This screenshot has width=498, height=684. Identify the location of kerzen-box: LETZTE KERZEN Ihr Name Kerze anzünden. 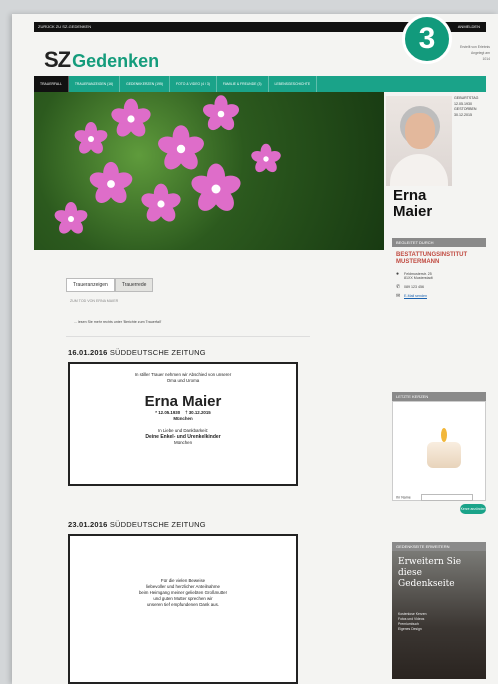
(439, 453).